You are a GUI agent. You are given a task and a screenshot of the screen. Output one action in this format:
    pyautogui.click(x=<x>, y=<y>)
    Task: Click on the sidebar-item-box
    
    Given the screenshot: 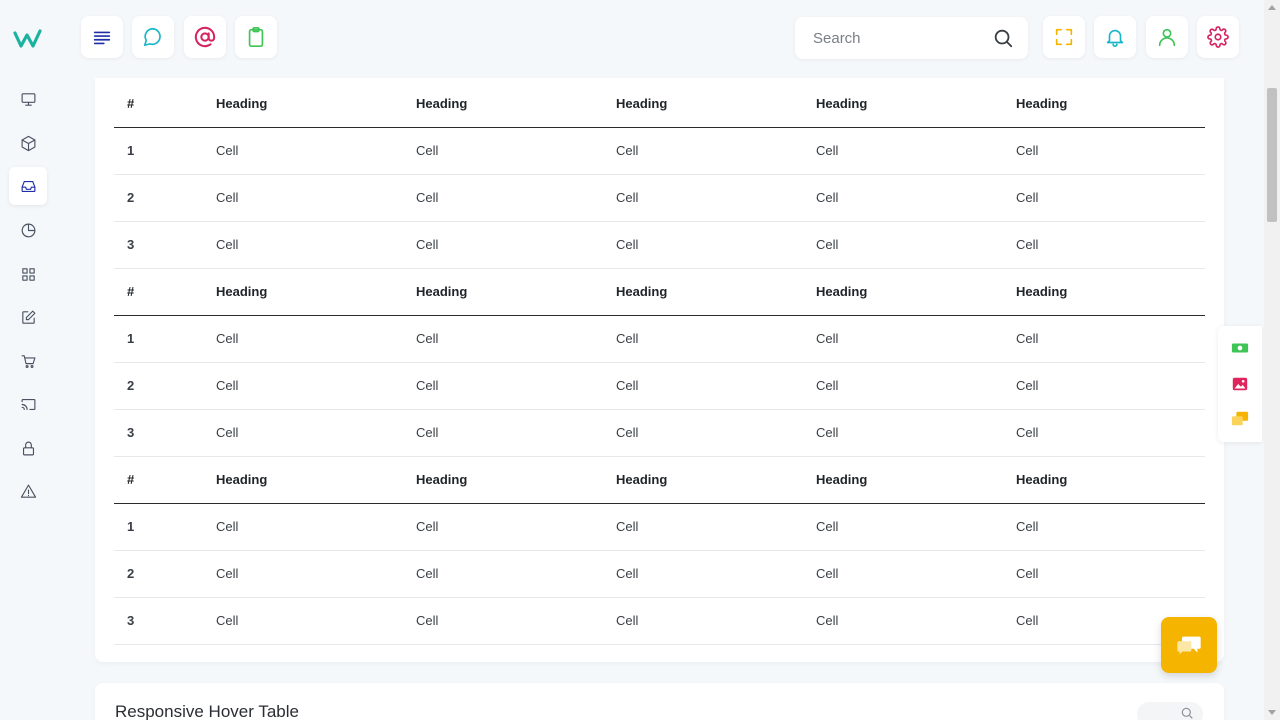 What is the action you would take?
    pyautogui.click(x=28, y=143)
    